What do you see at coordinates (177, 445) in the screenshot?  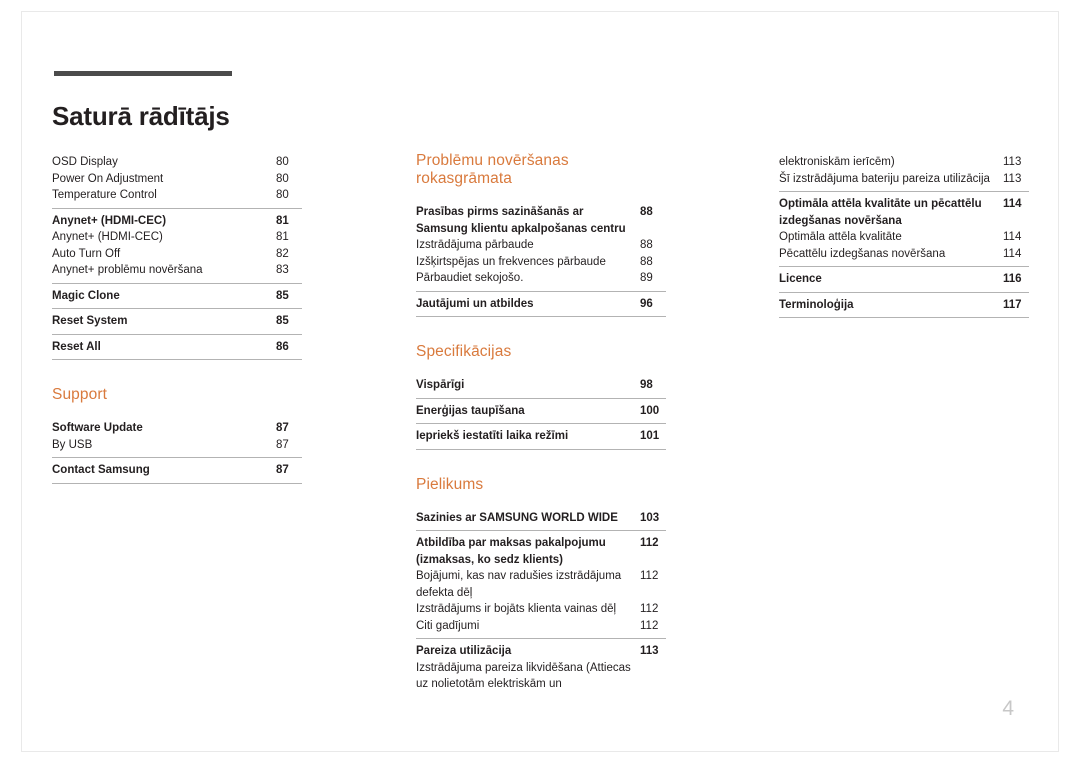 I see `toc-entry: By USB 87` at bounding box center [177, 445].